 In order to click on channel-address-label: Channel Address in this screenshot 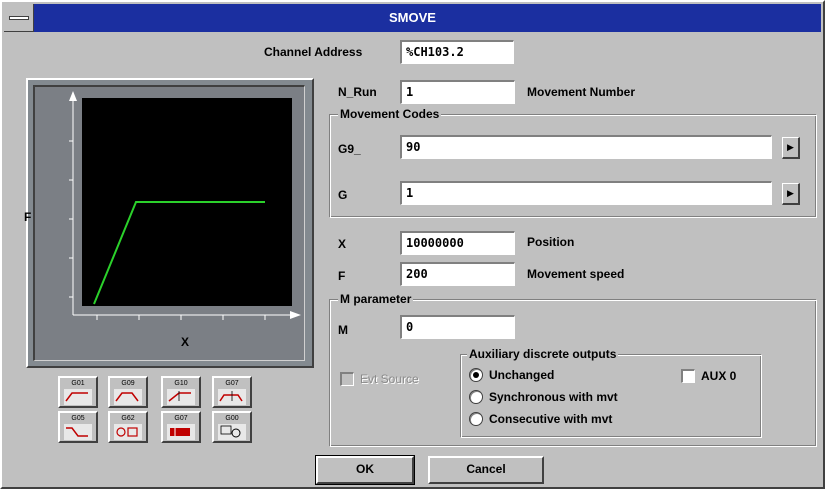, I will do `click(313, 52)`.